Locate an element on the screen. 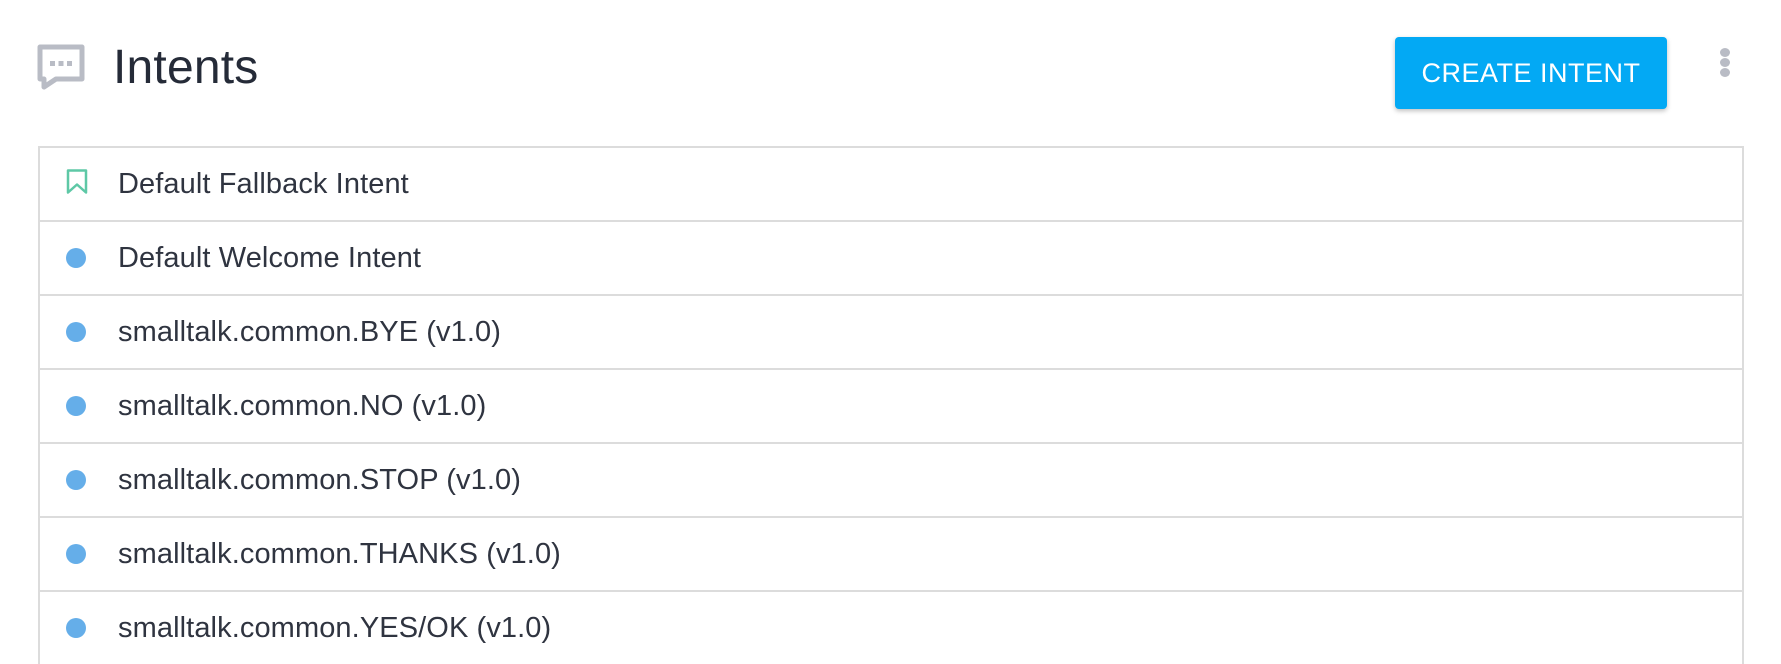 The width and height of the screenshot is (1781, 664). intent-row-thanks: smalltalk.common.THANKS (v1.0) is located at coordinates (891, 553).